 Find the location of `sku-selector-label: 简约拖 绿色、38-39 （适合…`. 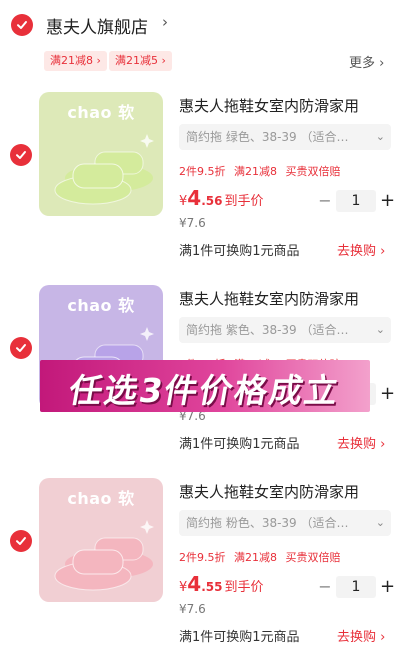

sku-selector-label: 简约拖 绿色、38-39 （适合… is located at coordinates (267, 137).